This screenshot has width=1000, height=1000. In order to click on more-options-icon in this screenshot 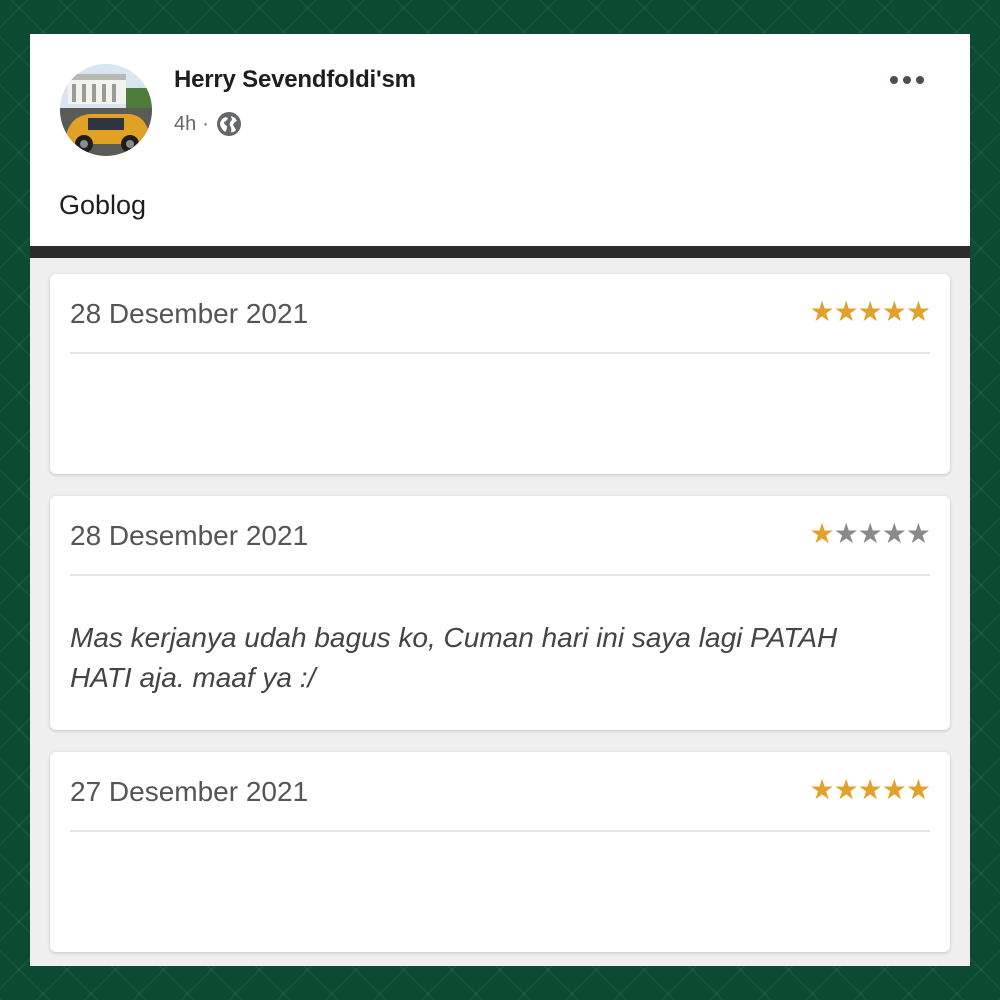, I will do `click(907, 80)`.